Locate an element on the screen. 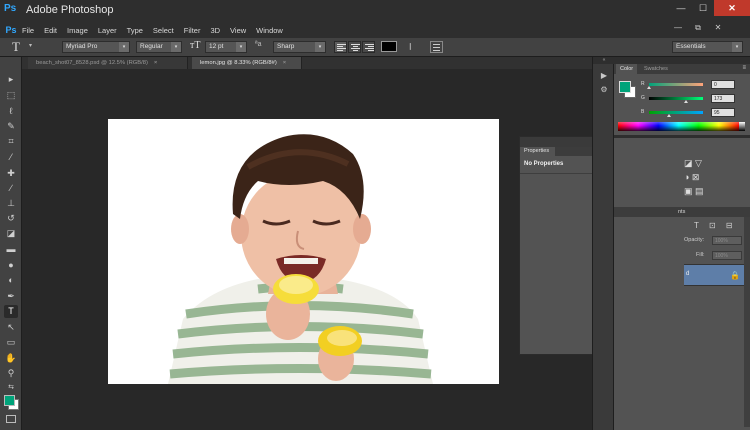 The width and height of the screenshot is (750, 430). font-family-select: Myriad Pro ▾ is located at coordinates (96, 47).